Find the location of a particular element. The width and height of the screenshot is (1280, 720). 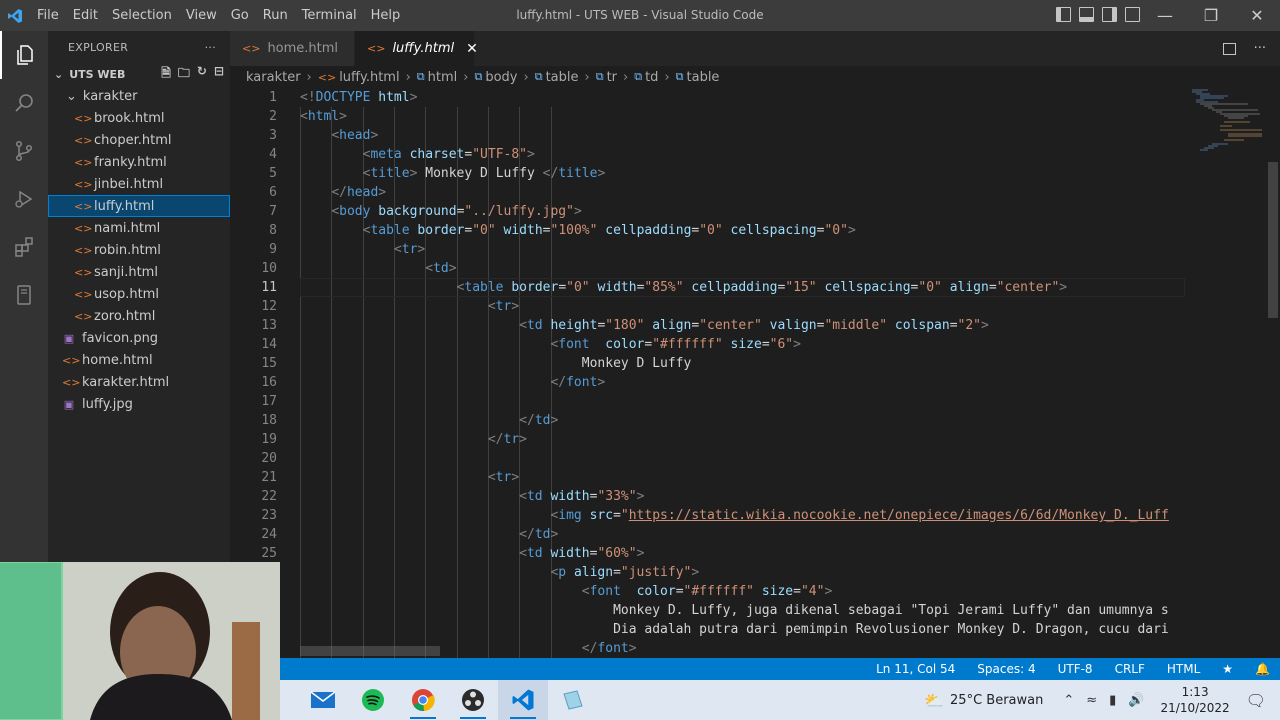

vertical-scrollbar is located at coordinates (1273, 373).